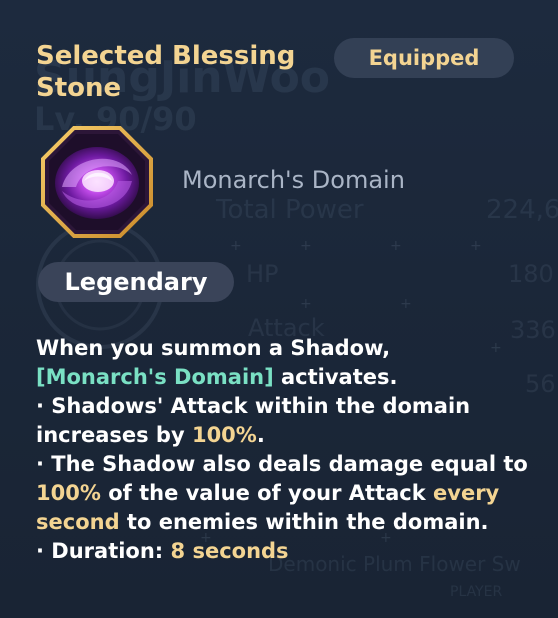 The image size is (558, 618). Describe the element at coordinates (166, 72) in the screenshot. I see `panel-title: Selected Blessing Stone` at that location.